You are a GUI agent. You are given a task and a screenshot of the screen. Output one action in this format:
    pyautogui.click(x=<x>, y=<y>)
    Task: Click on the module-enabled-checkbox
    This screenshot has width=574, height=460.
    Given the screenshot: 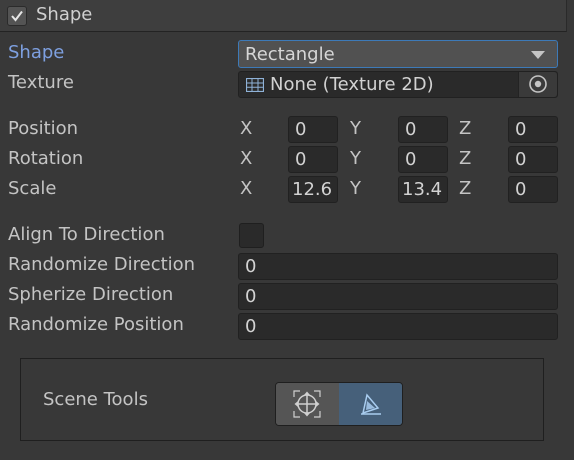 What is the action you would take?
    pyautogui.click(x=17, y=16)
    